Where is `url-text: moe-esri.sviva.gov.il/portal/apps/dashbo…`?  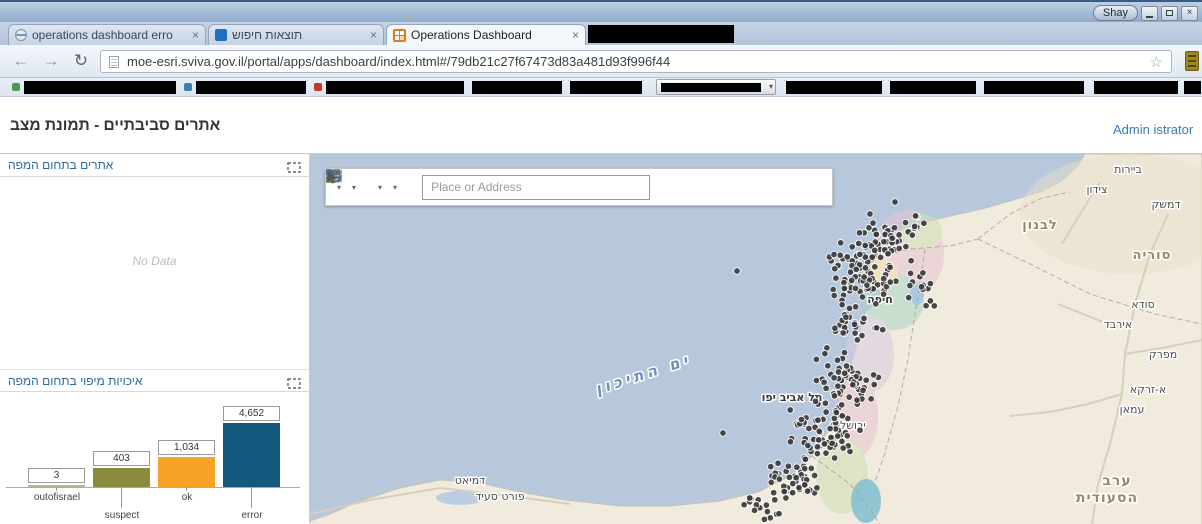 url-text: moe-esri.sviva.gov.il/portal/apps/dashbo… is located at coordinates (634, 61).